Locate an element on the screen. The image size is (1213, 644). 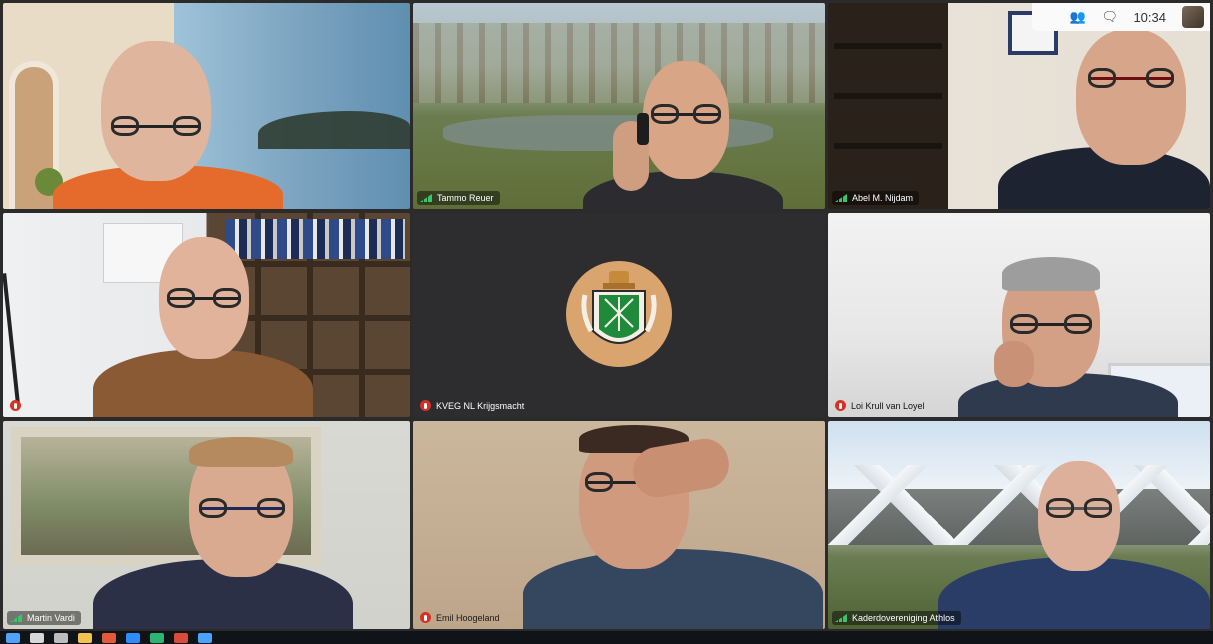
browser-icon is located at coordinates (109, 637).